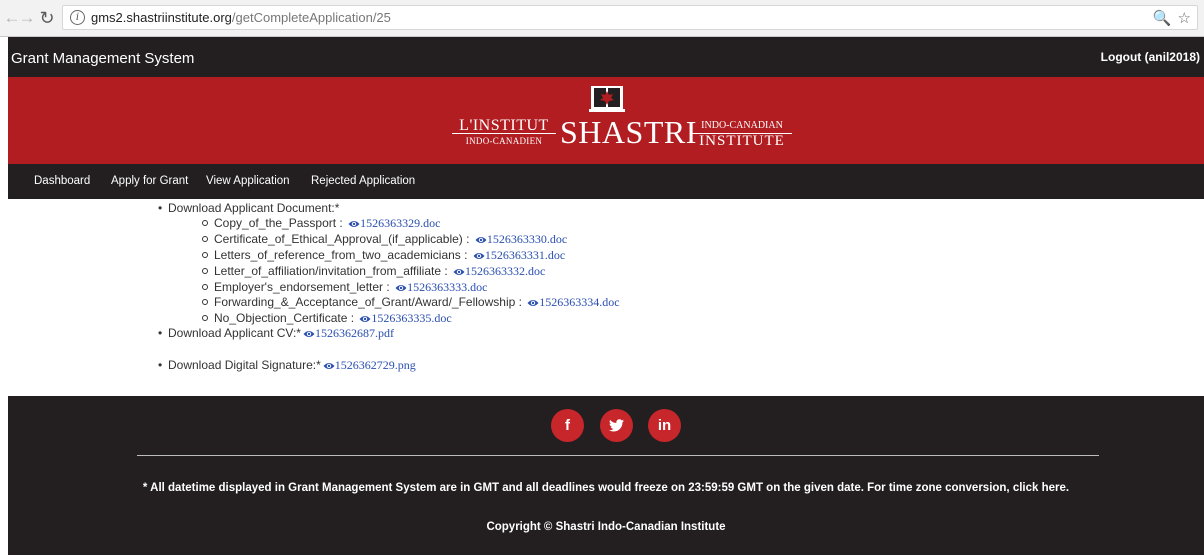 This screenshot has height=555, width=1204. I want to click on signature-label: Download Digital Signature:*, so click(244, 365).